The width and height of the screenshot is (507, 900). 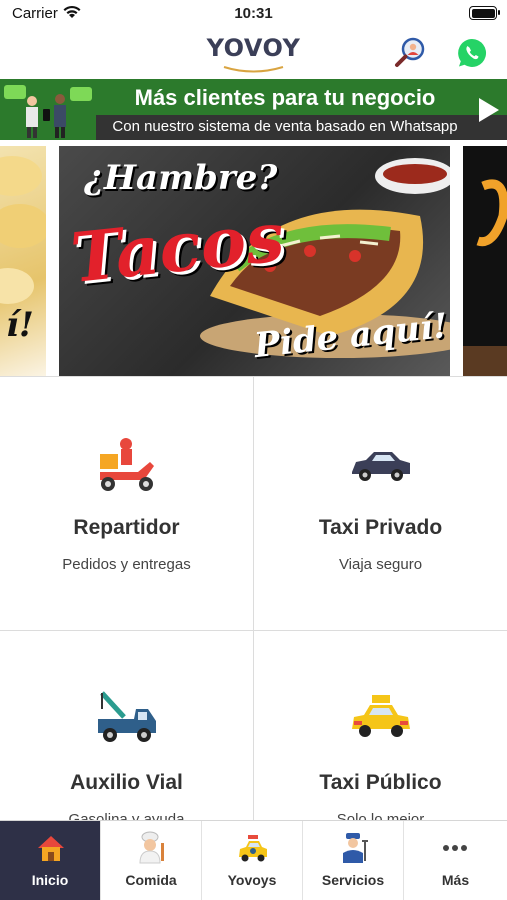 What do you see at coordinates (126, 815) in the screenshot?
I see `service-subtitle: Gasolina y ayuda` at bounding box center [126, 815].